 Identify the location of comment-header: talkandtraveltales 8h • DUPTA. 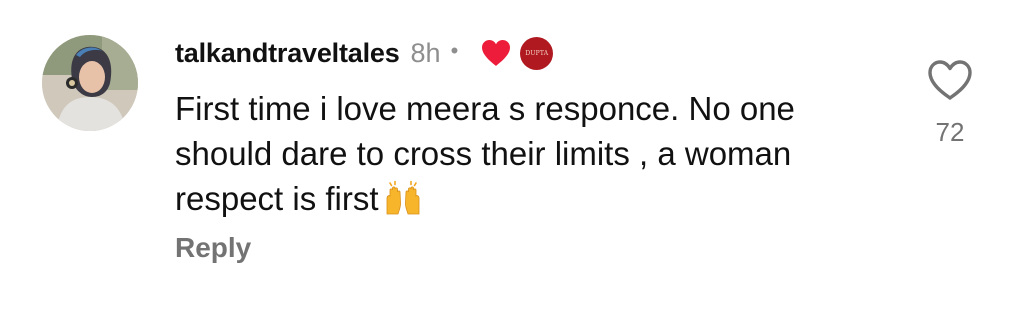
(364, 53).